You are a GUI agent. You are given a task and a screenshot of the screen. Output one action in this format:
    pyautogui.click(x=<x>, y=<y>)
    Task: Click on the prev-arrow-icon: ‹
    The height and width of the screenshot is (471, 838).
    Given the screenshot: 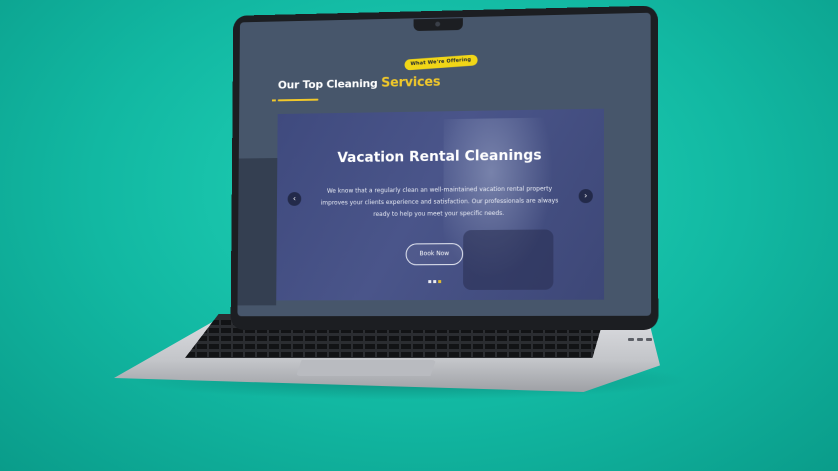 What is the action you would take?
    pyautogui.click(x=295, y=199)
    